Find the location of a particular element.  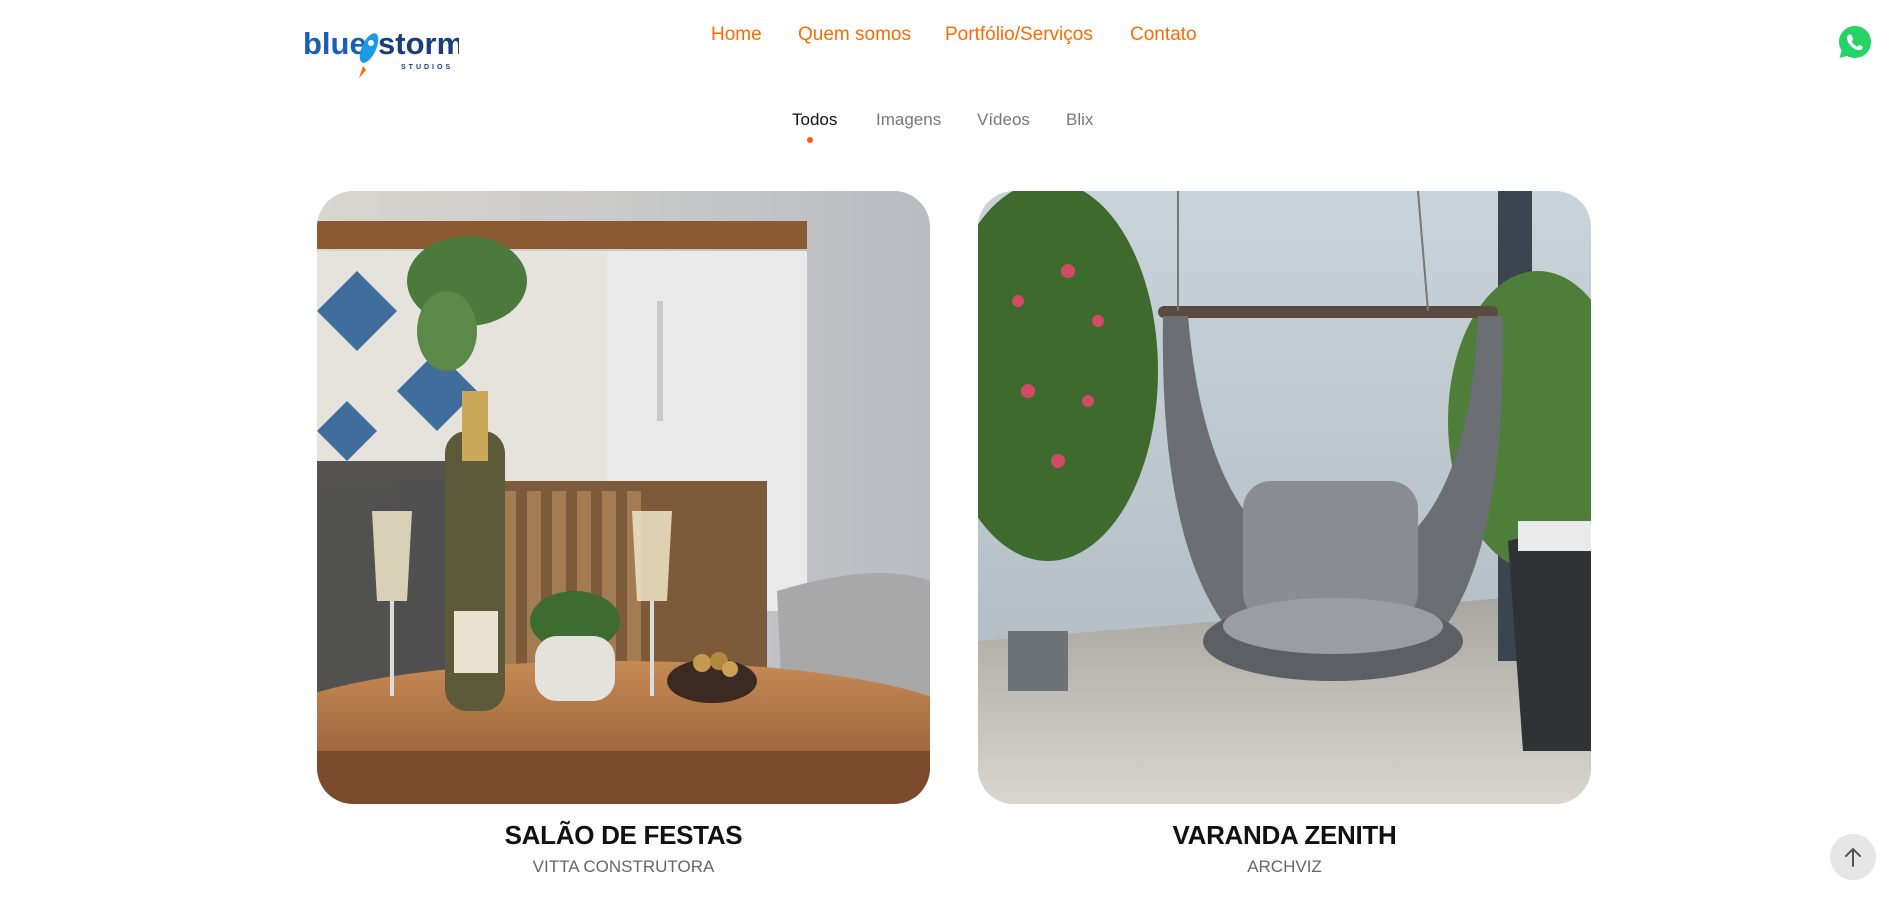

whatsapp-icon is located at coordinates (1855, 42).